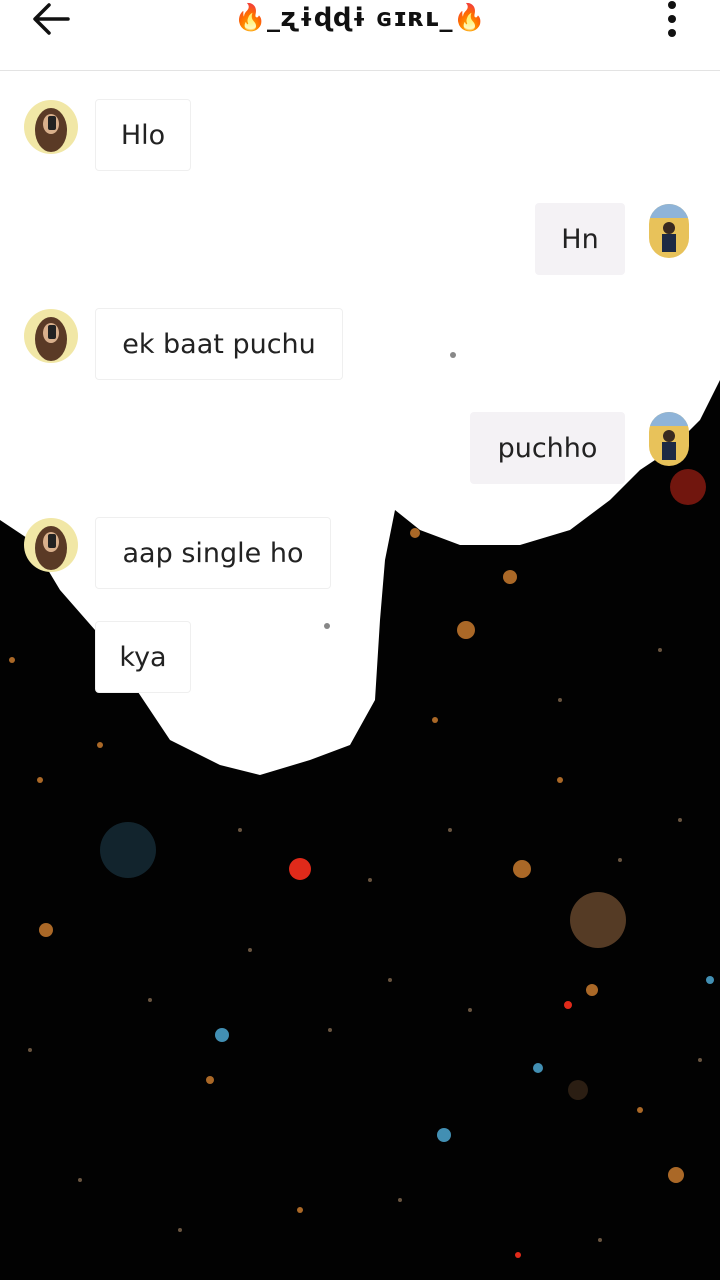 This screenshot has width=720, height=1280. I want to click on message-bubble: Hlo, so click(143, 135).